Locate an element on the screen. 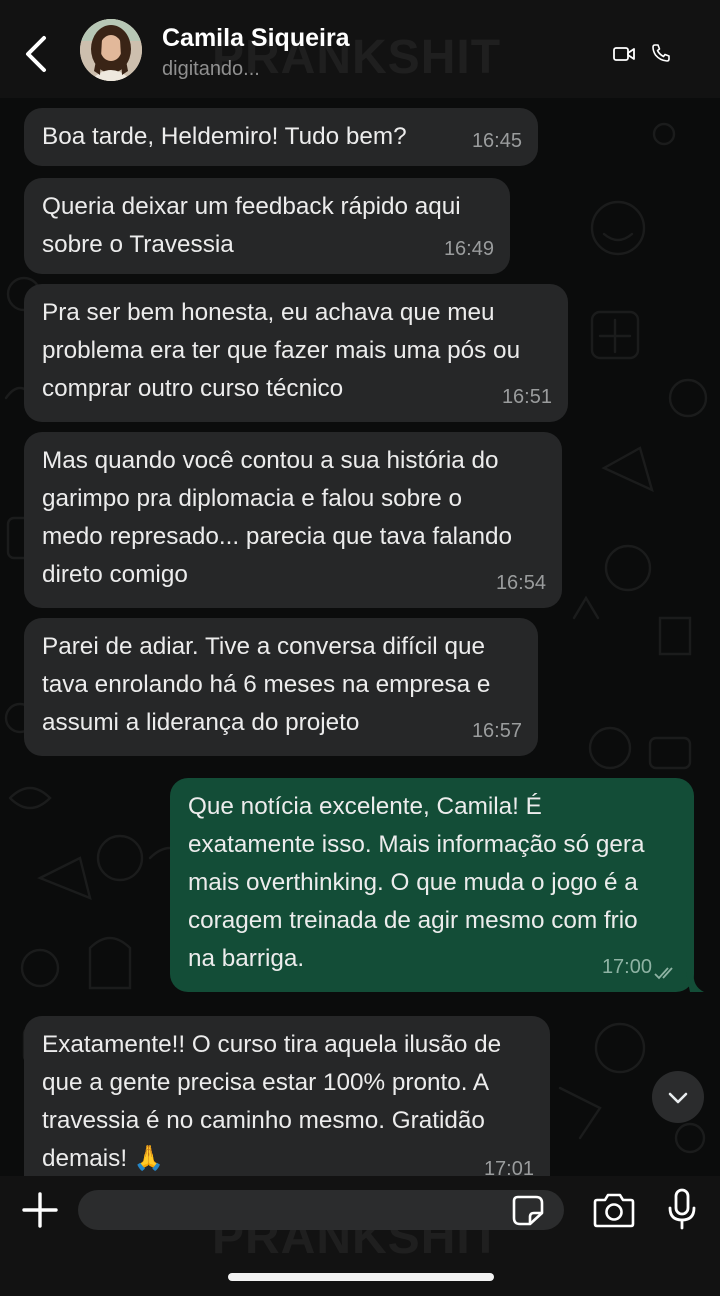  sticker-button is located at coordinates (528, 1210).